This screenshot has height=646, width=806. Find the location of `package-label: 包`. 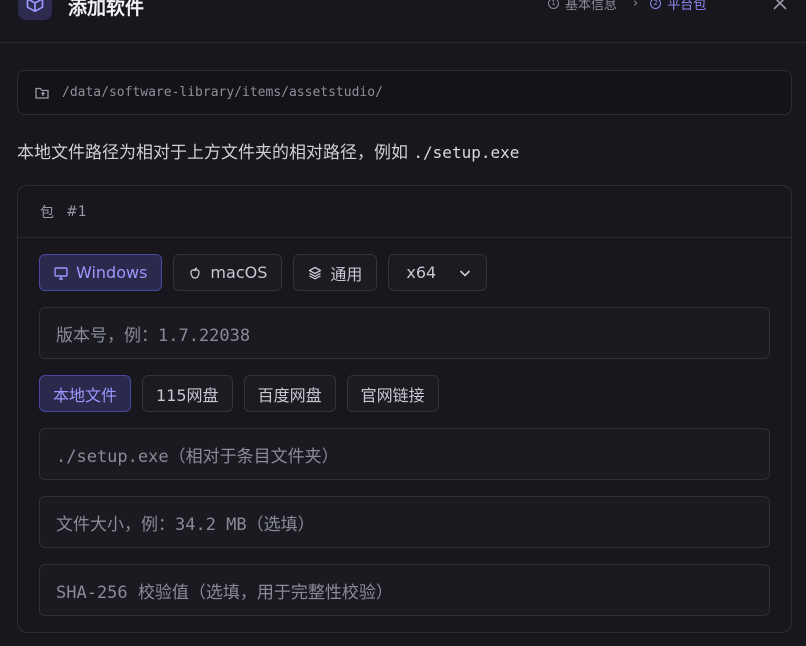

package-label: 包 is located at coordinates (47, 212).